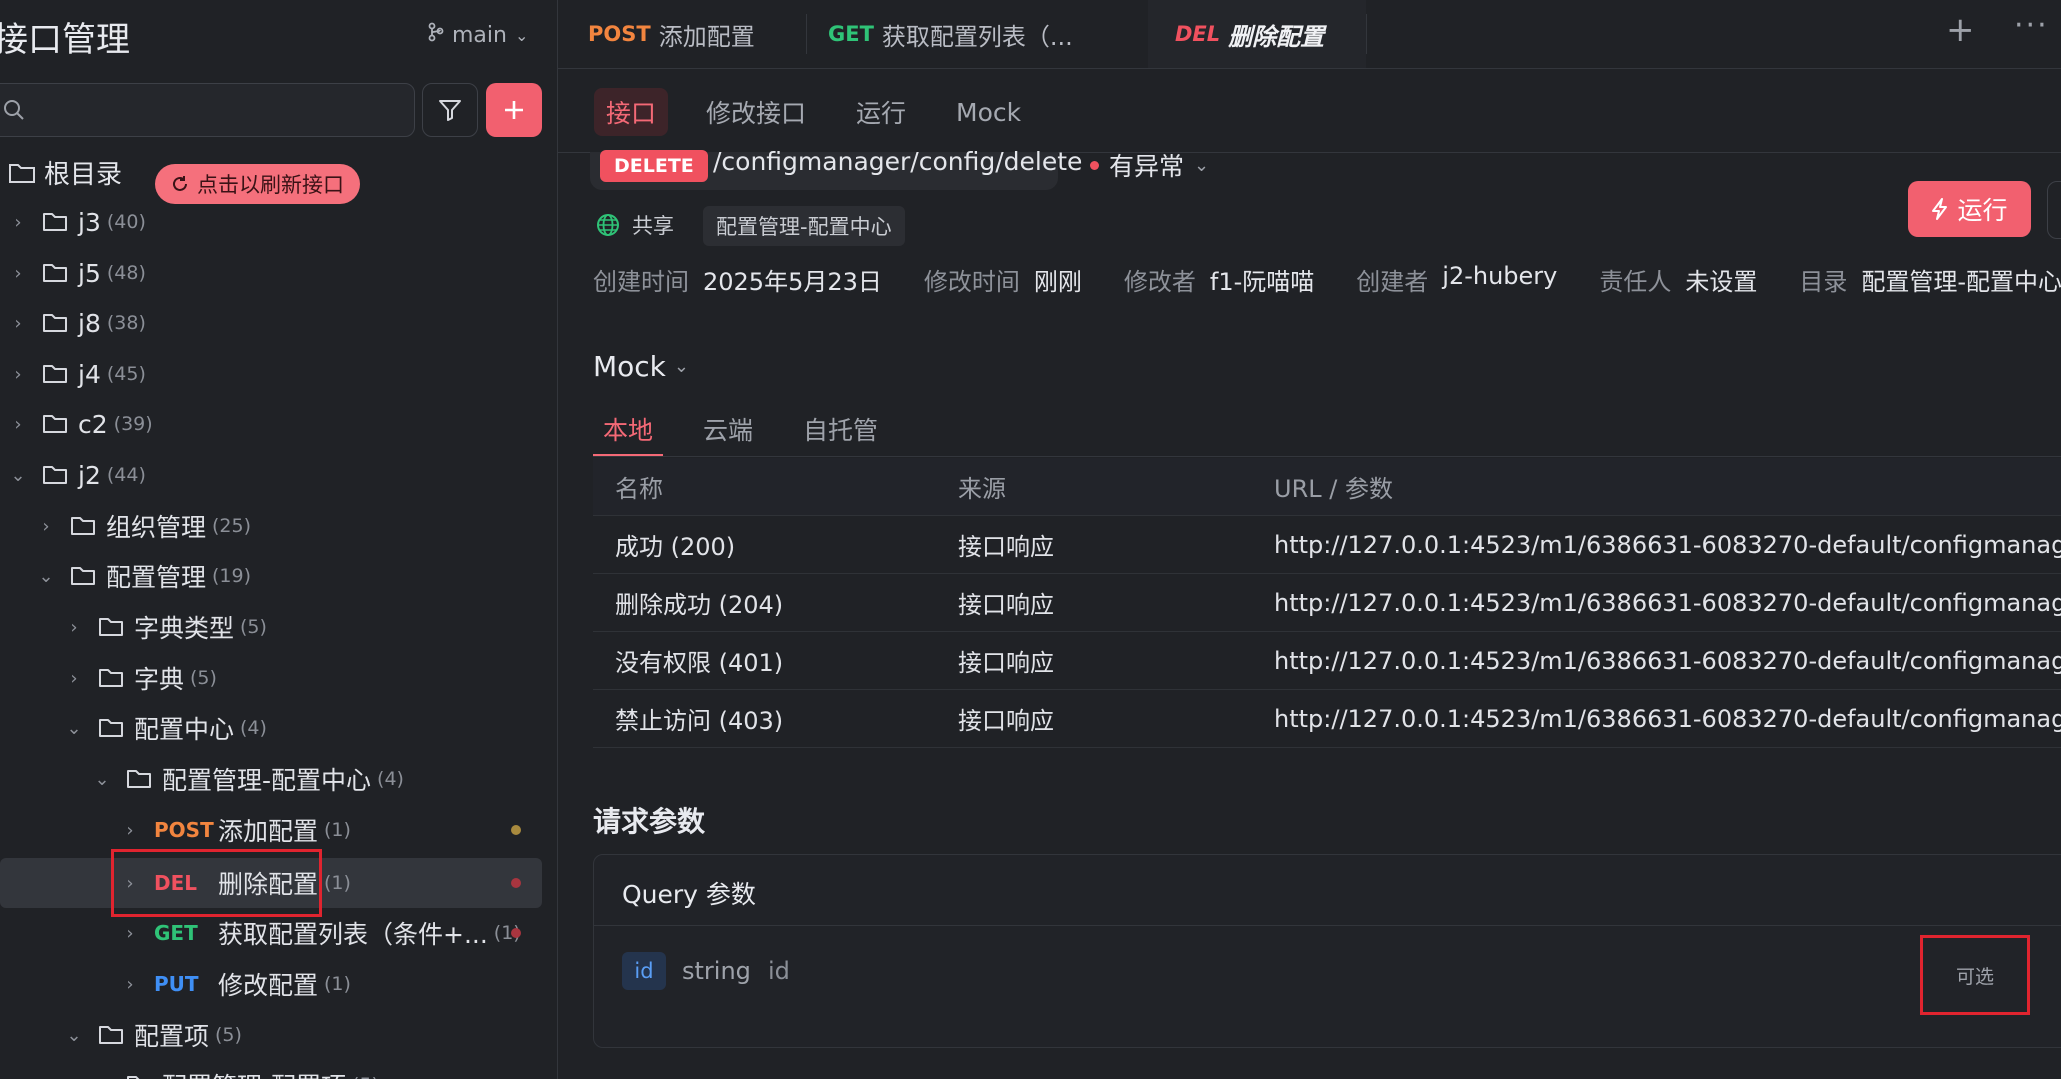 The width and height of the screenshot is (2061, 1079). I want to click on tree-folder: › 字典类型 (5), so click(165, 627).